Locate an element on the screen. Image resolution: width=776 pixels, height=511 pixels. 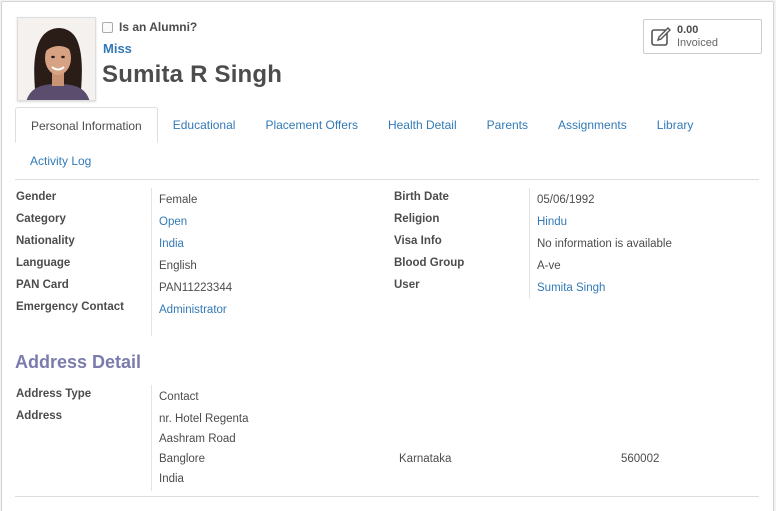
pan-card-label: PAN Card is located at coordinates (42, 285).